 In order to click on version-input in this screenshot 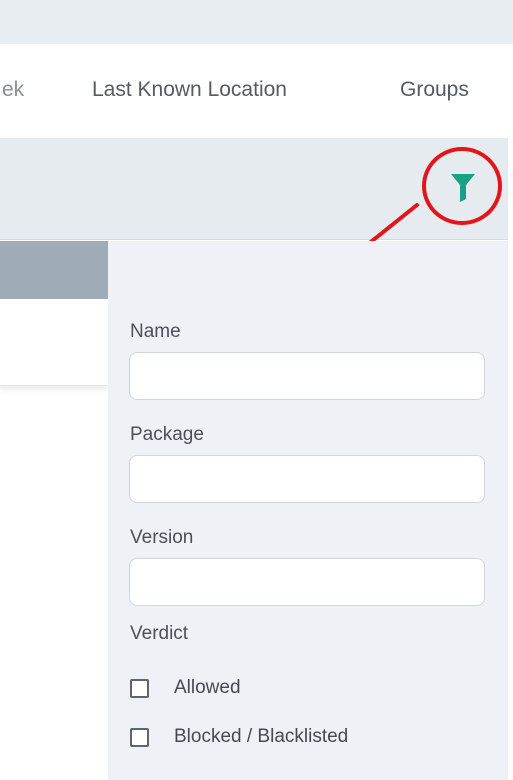, I will do `click(307, 582)`.